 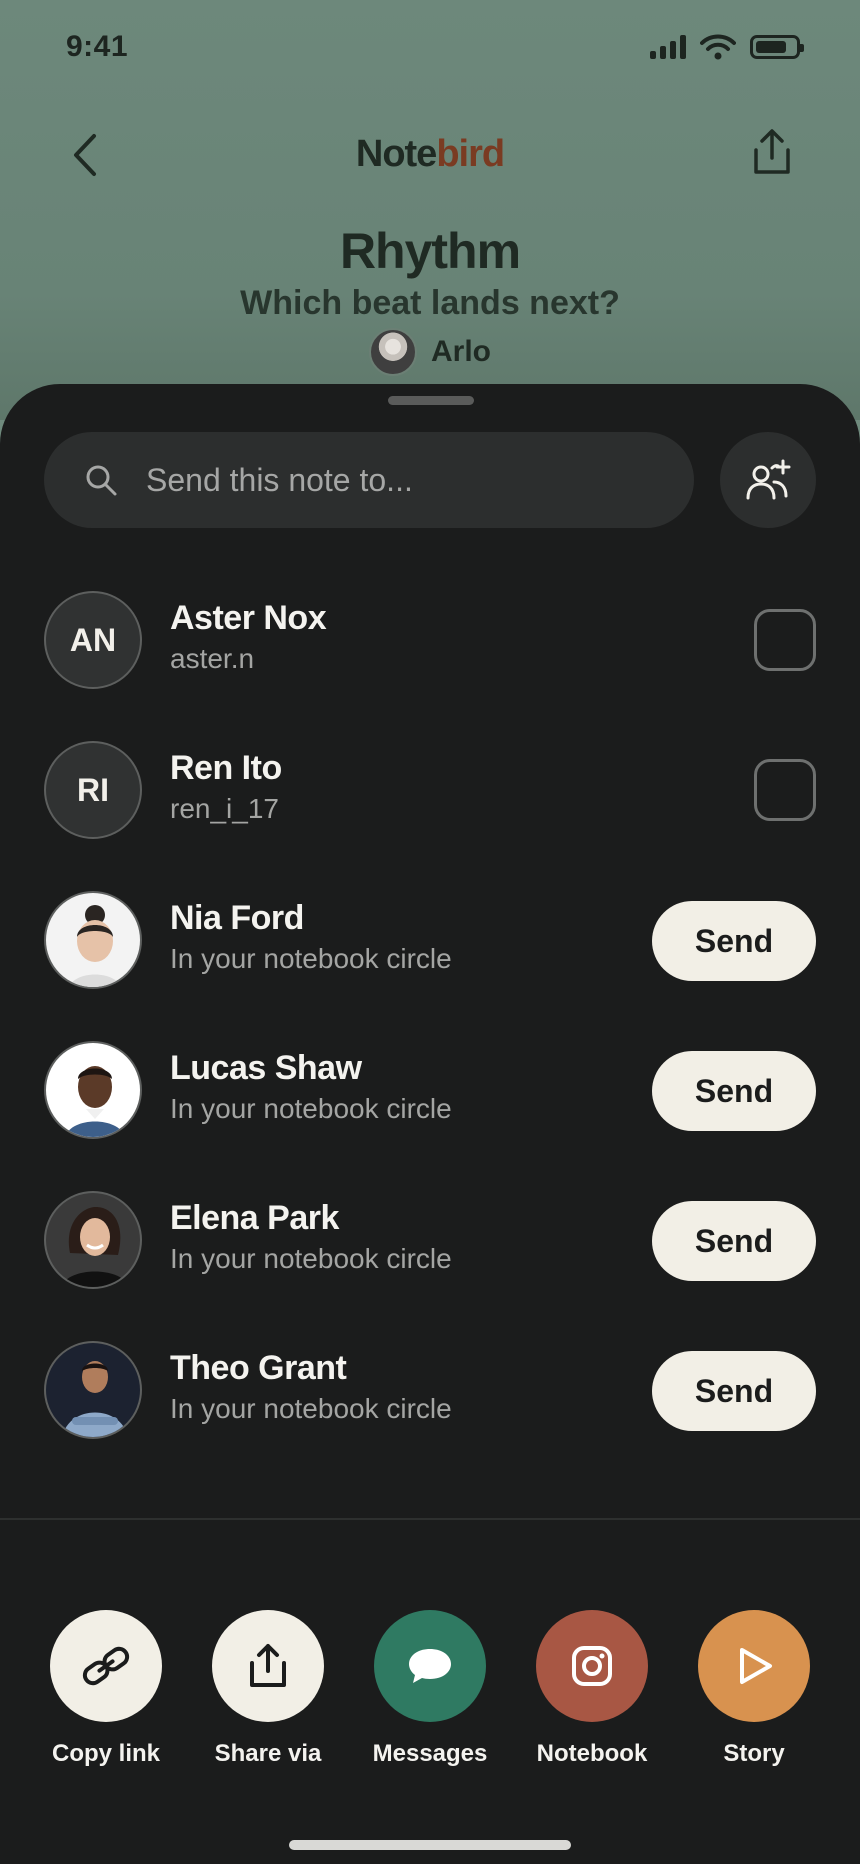 What do you see at coordinates (430, 640) in the screenshot?
I see `contact-row: AN Aster Nox aster.n` at bounding box center [430, 640].